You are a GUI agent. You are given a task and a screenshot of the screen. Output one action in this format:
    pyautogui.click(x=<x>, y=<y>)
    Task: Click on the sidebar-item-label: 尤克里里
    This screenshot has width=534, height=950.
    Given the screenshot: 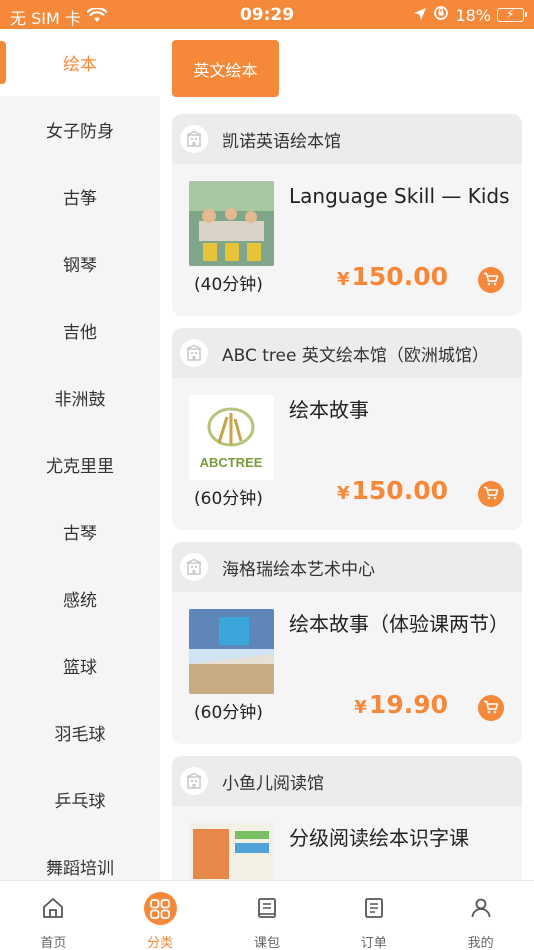 What is the action you would take?
    pyautogui.click(x=80, y=467)
    